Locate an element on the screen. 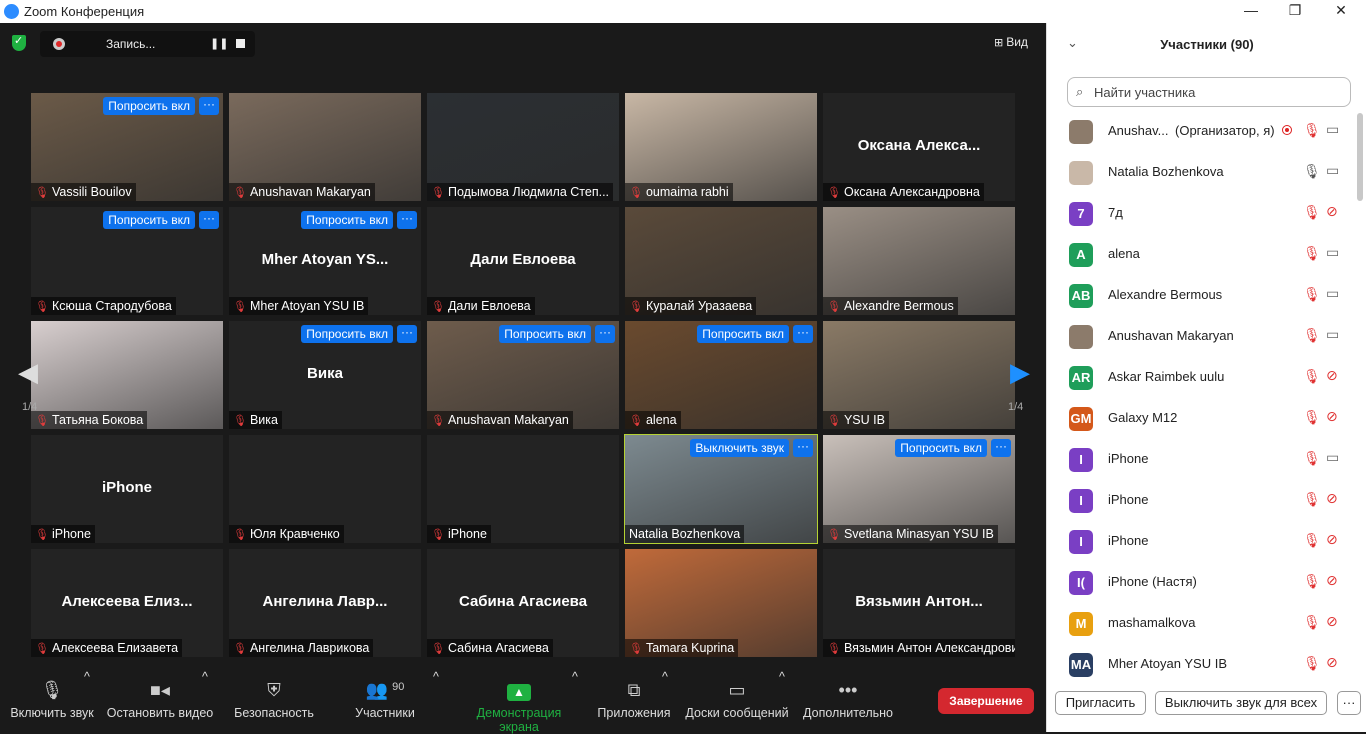  video-tile: 🎙 Татьяна Бокова is located at coordinates (127, 375).